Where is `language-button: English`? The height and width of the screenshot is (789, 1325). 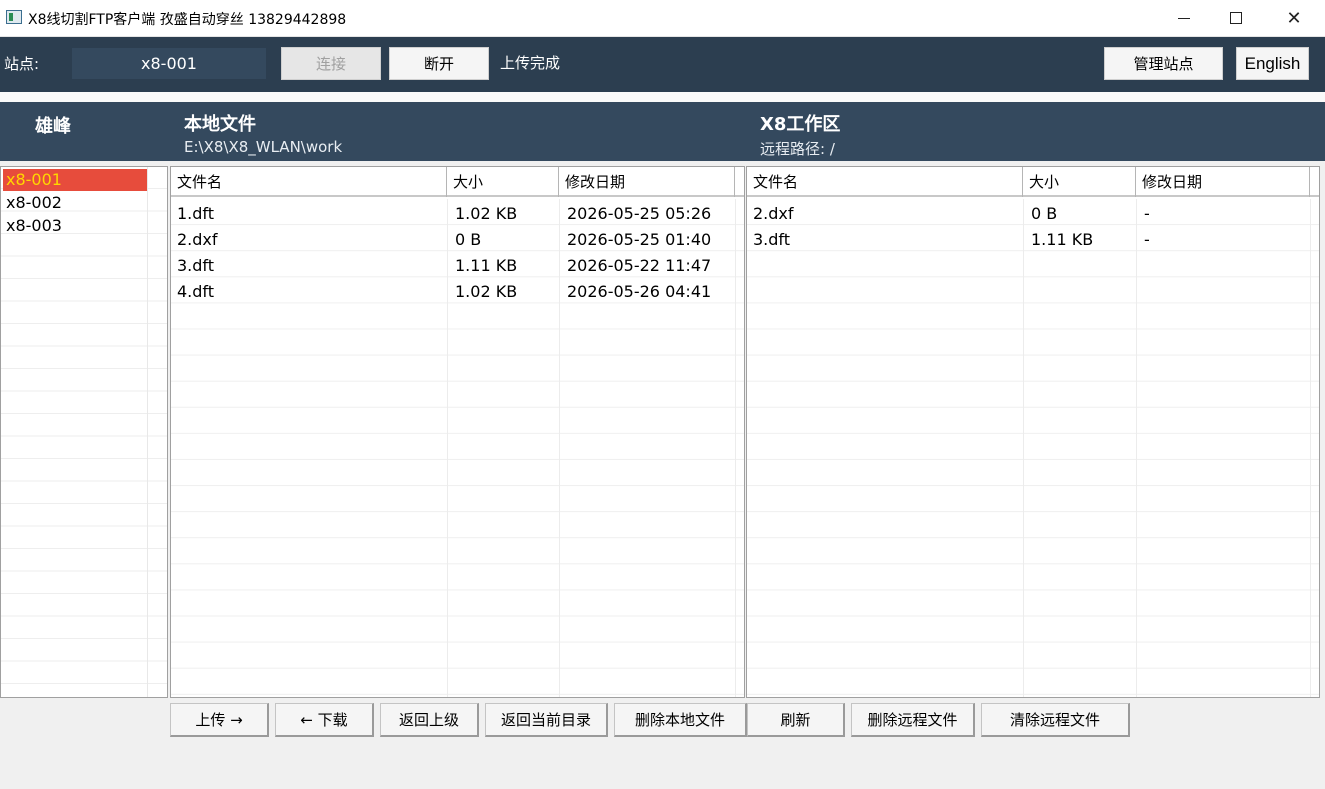
language-button: English is located at coordinates (1272, 63).